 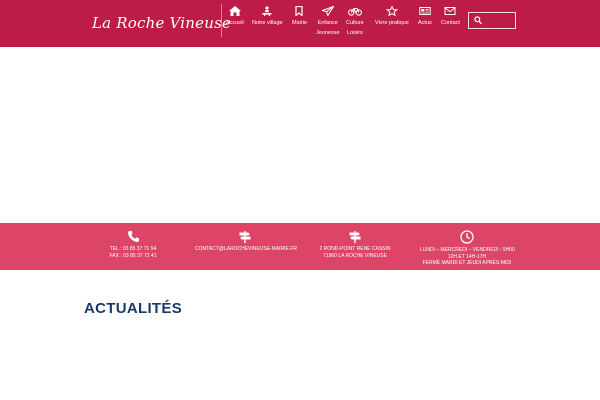 I want to click on clock-icon, so click(x=467, y=237).